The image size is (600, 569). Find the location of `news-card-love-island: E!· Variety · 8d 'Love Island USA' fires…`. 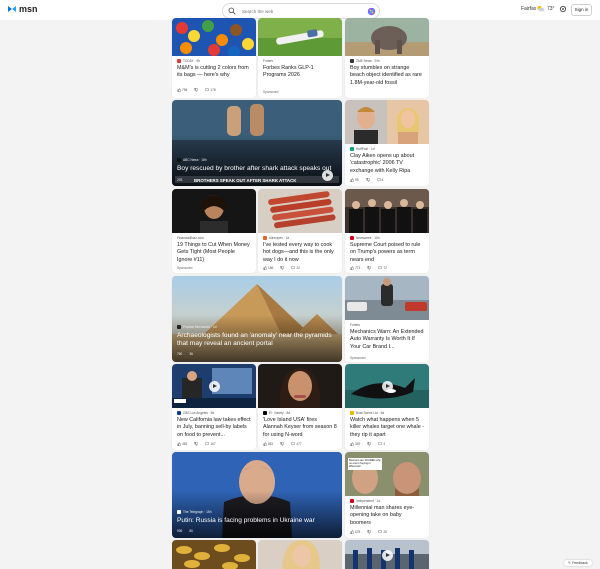

news-card-love-island: E!· Variety · 8d 'Love Island USA' fires… is located at coordinates (300, 407).